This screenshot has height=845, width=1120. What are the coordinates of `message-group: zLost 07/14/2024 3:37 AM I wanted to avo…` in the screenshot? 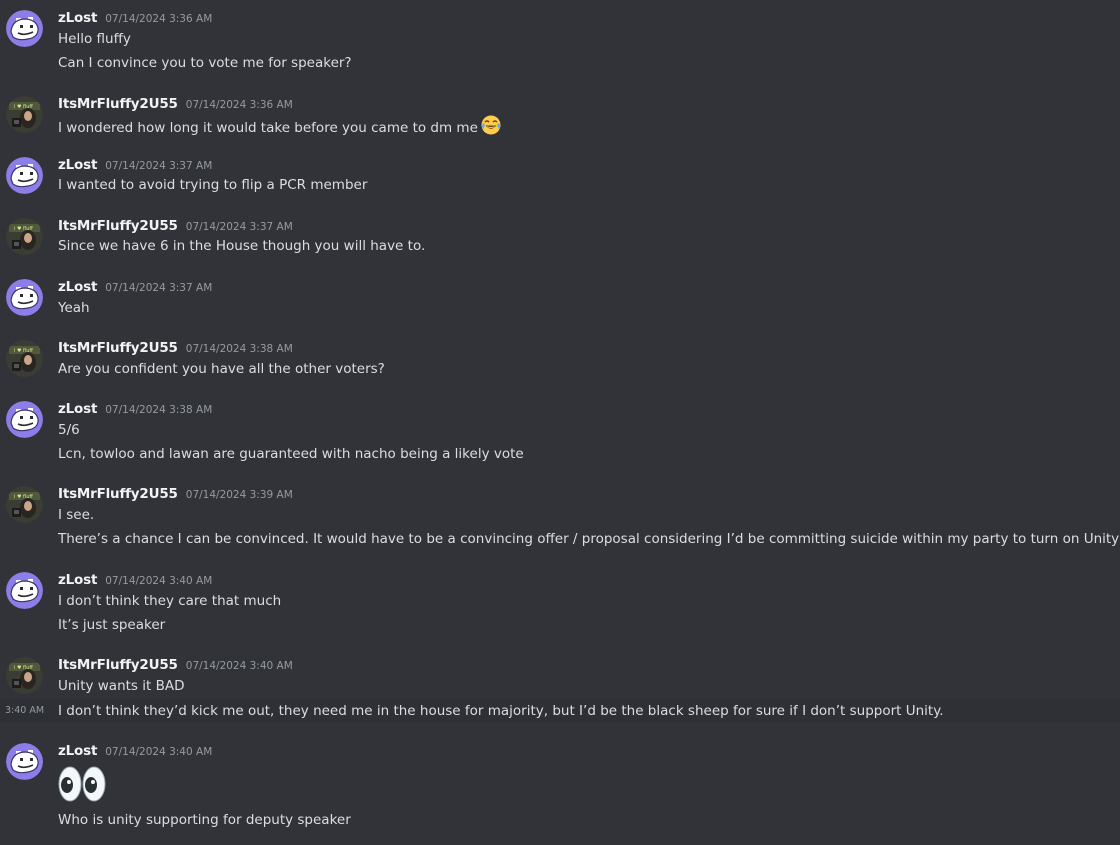 It's located at (560, 177).